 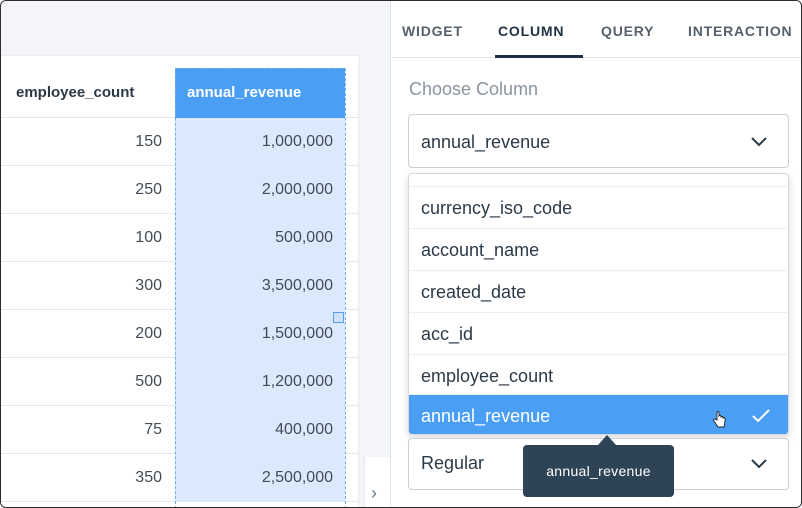 What do you see at coordinates (148, 237) in the screenshot?
I see `cell-employee-count: 100` at bounding box center [148, 237].